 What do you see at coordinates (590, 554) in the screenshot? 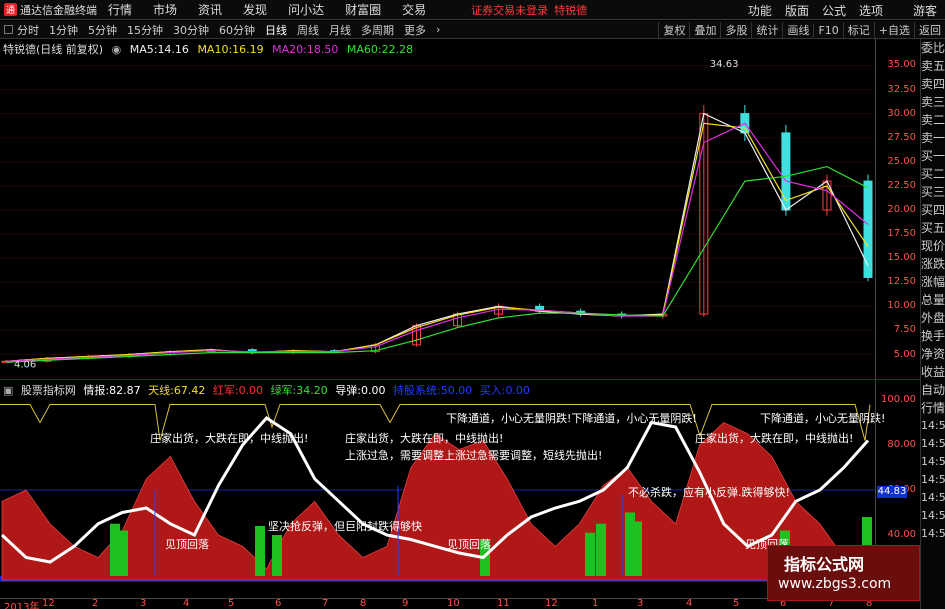
I see `green-army-bar` at bounding box center [590, 554].